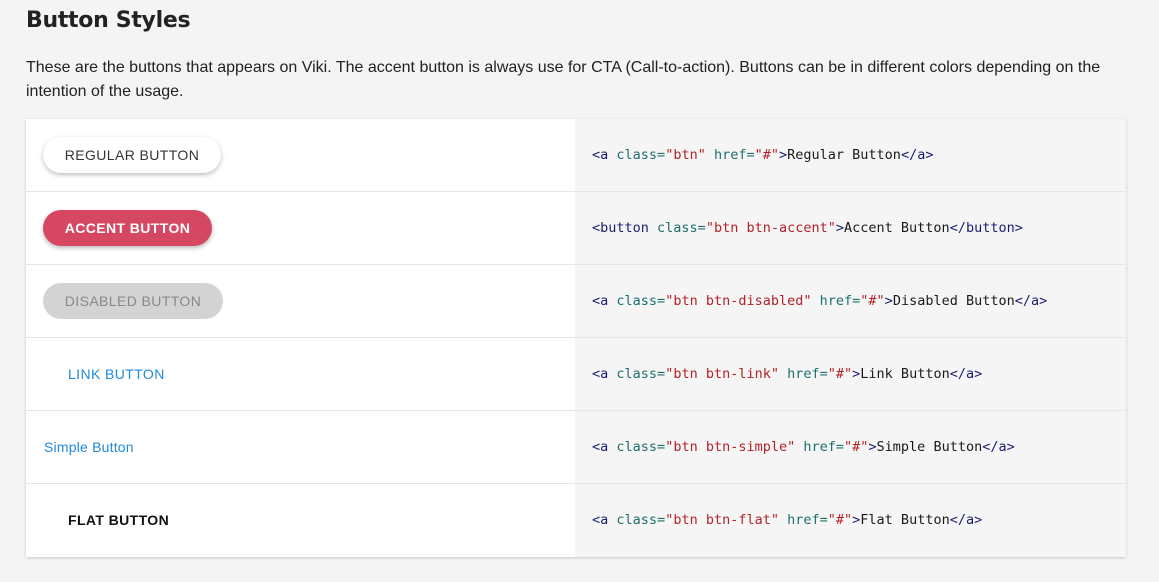 The image size is (1159, 582). What do you see at coordinates (127, 228) in the screenshot?
I see `accent-button: ACCENT BUTTON` at bounding box center [127, 228].